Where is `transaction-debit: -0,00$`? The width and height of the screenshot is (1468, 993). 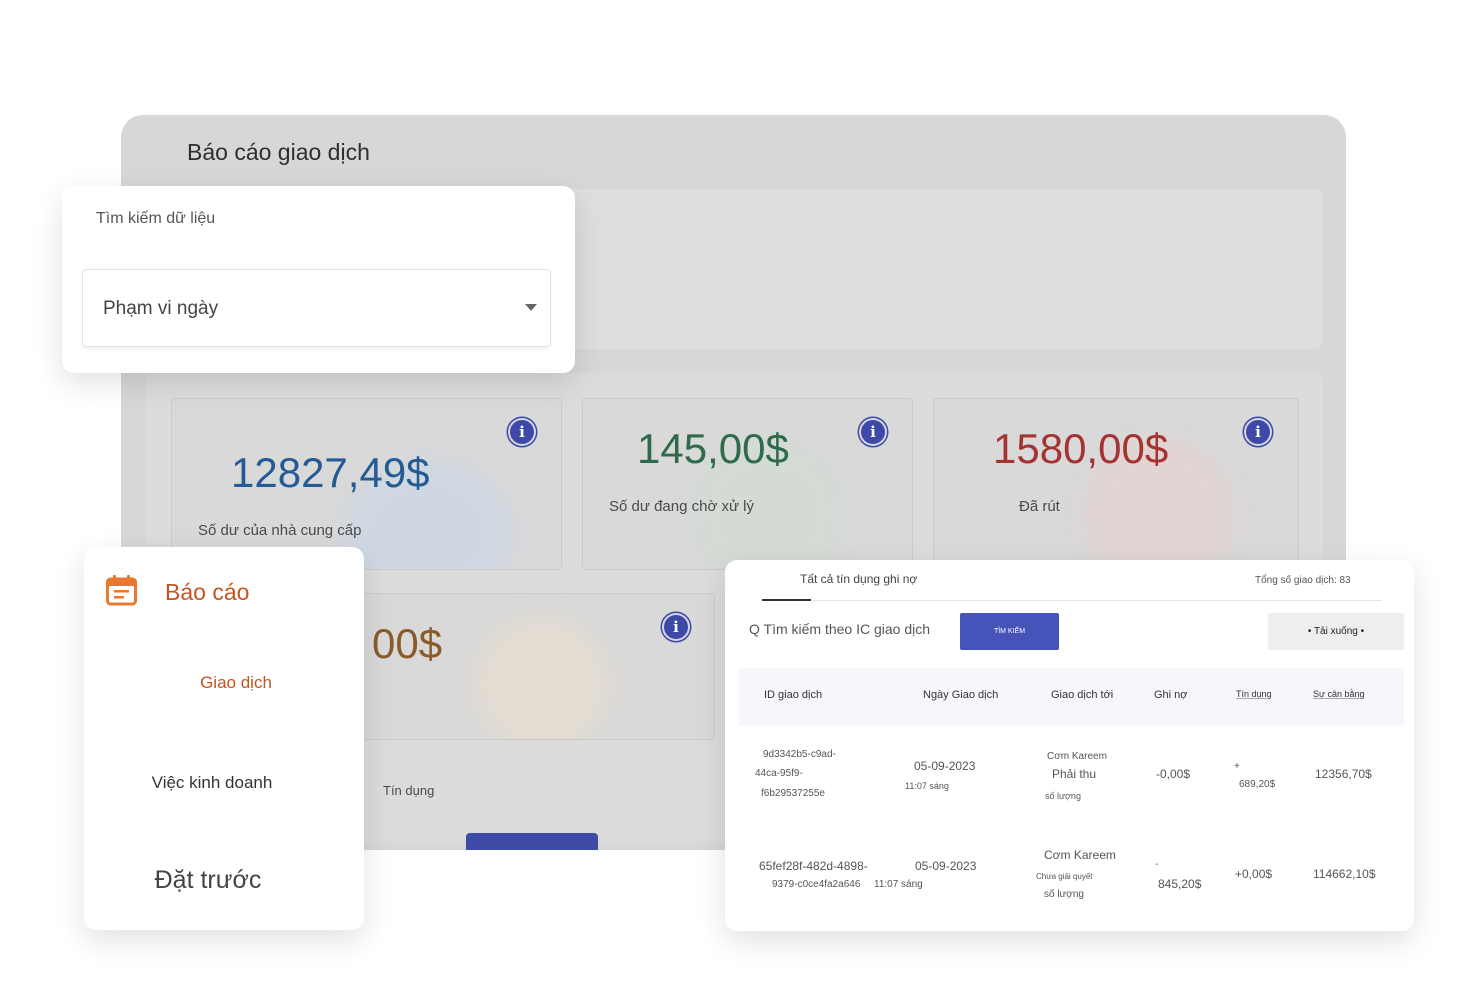 transaction-debit: -0,00$ is located at coordinates (1173, 774).